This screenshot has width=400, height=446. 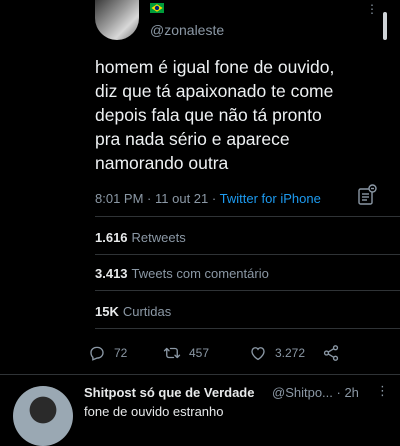 I want to click on reply-count: 72, so click(x=121, y=353).